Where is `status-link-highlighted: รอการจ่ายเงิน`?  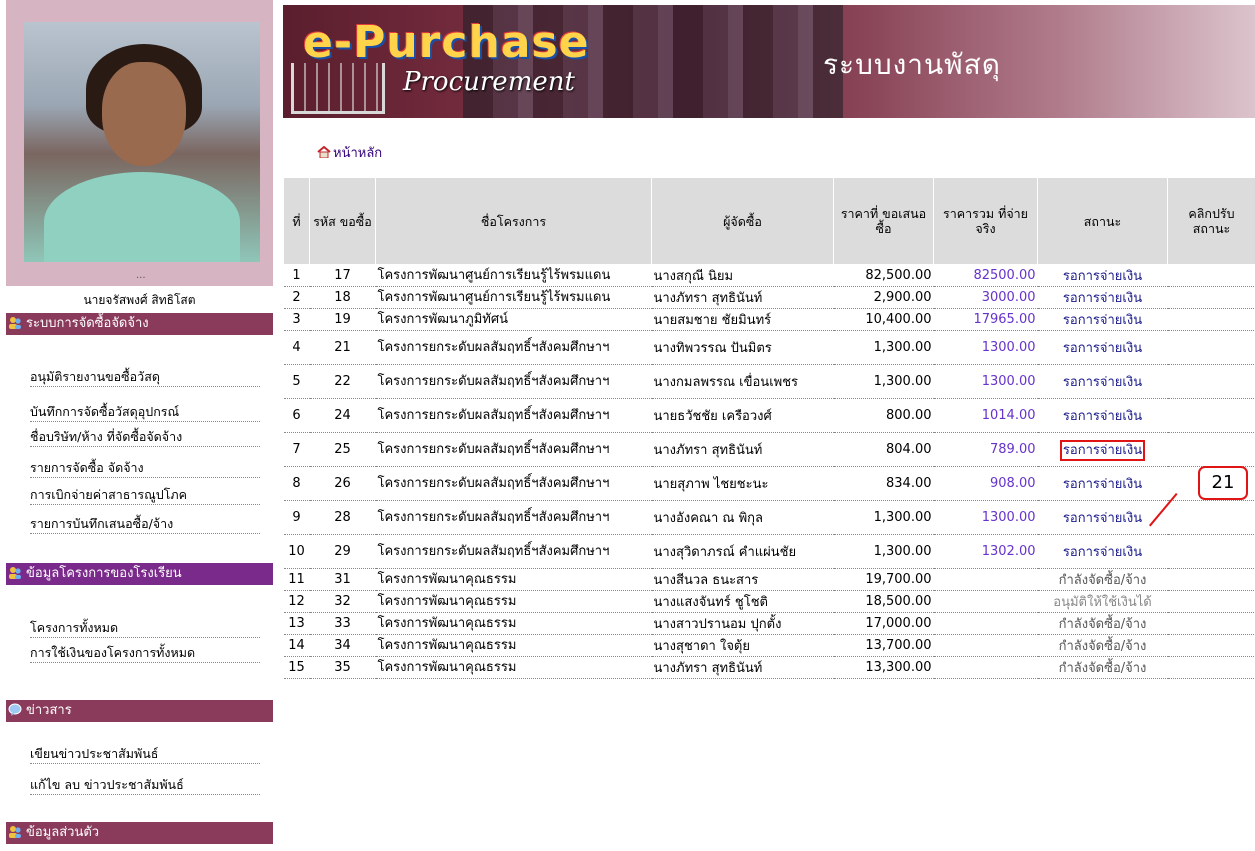
status-link-highlighted: รอการจ่ายเงิน is located at coordinates (1102, 450).